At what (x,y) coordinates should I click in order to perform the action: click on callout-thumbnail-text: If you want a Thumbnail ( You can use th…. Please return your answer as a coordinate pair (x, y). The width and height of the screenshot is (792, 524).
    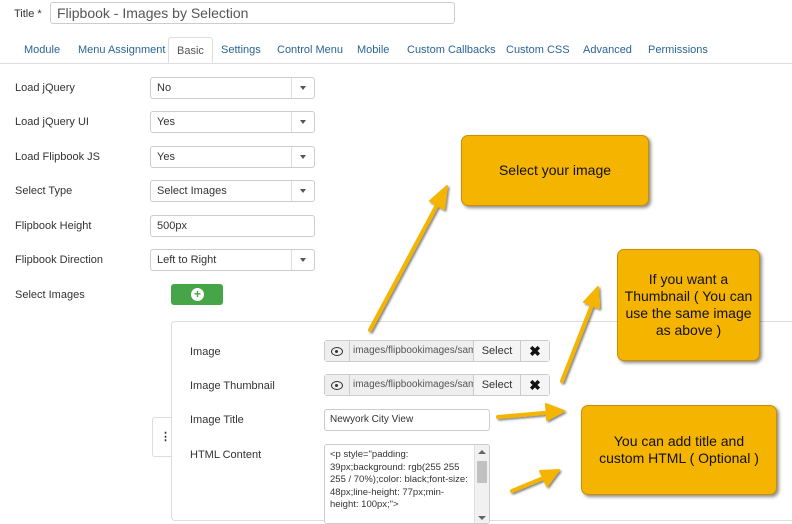
    Looking at the image, I should click on (688, 304).